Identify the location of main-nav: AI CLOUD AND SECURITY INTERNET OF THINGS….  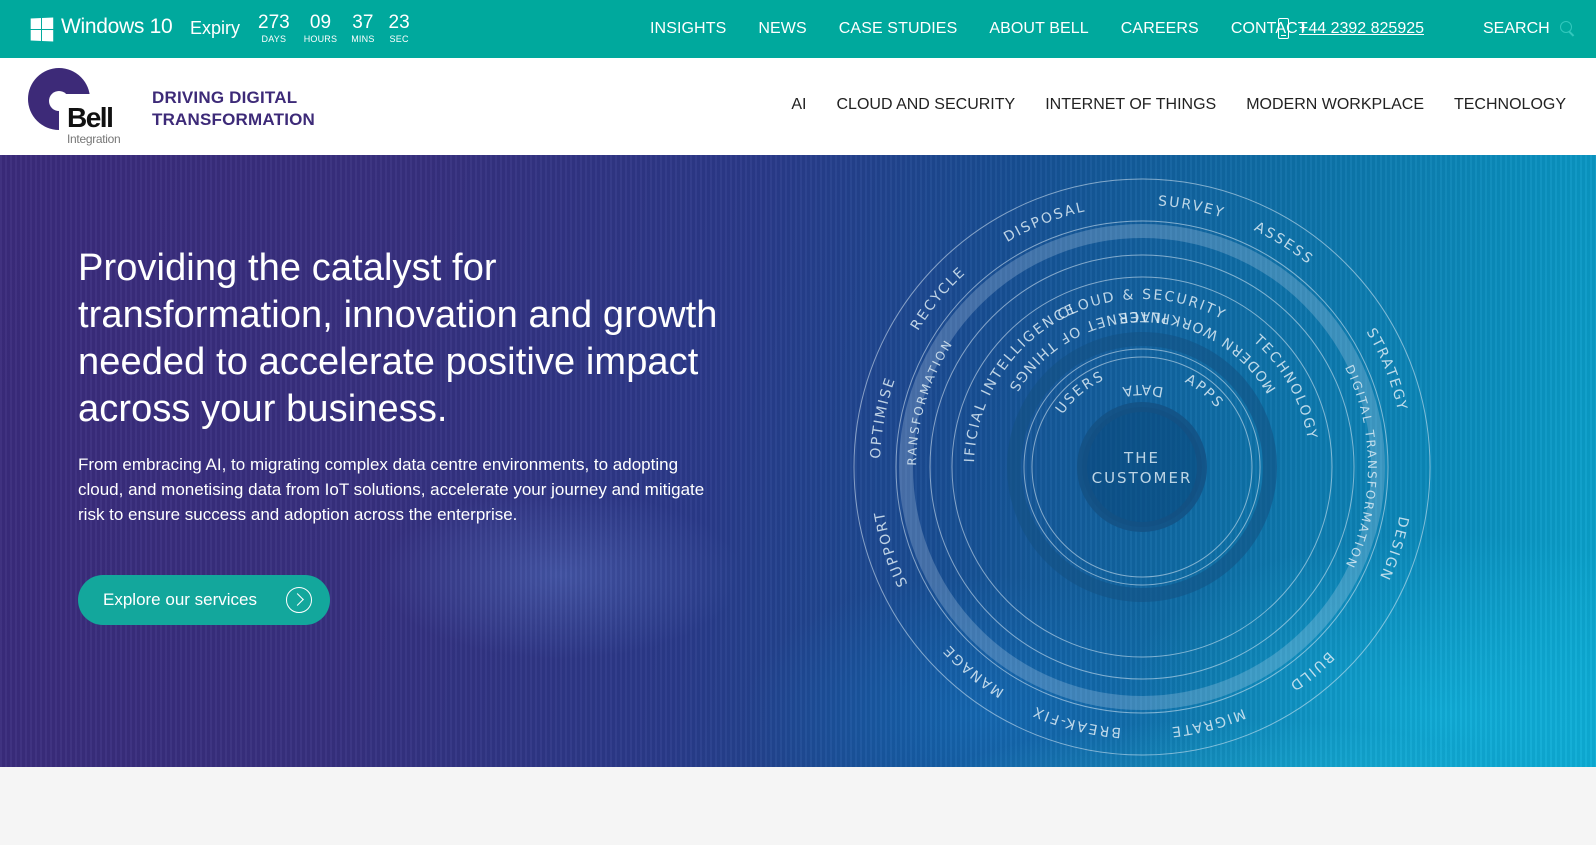
(1163, 105).